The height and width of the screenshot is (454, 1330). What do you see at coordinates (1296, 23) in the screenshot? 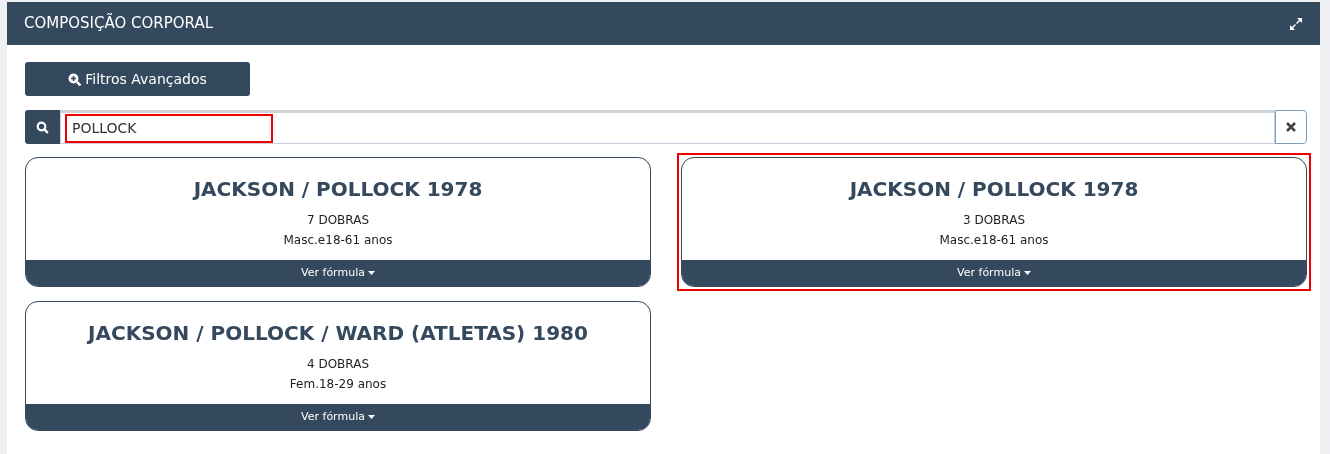
I see `expand-icon` at bounding box center [1296, 23].